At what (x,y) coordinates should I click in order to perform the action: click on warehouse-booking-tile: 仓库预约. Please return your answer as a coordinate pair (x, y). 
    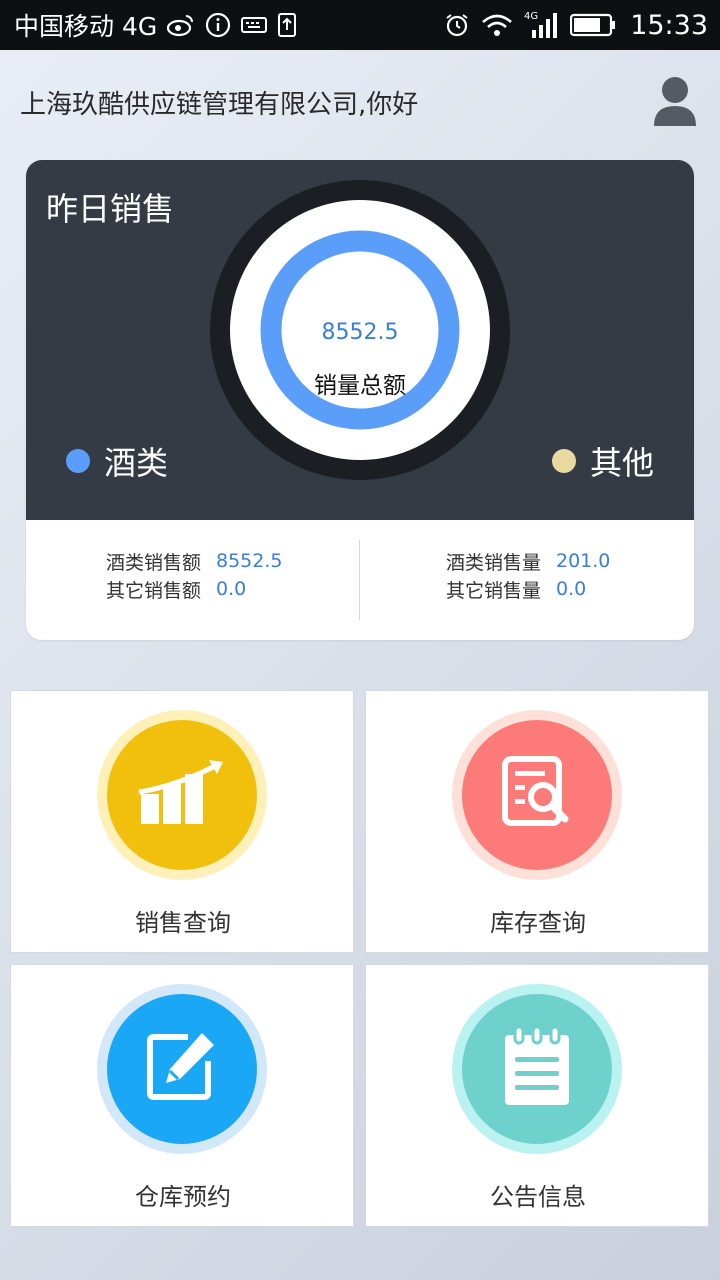
    Looking at the image, I should click on (182, 1095).